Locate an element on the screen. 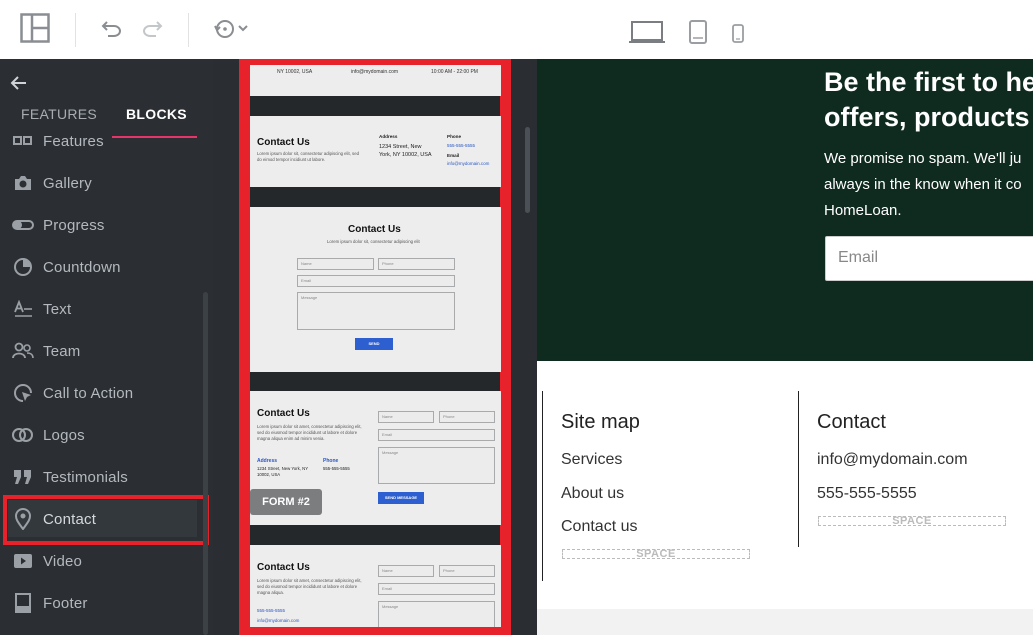 This screenshot has height=635, width=1033. sidebar-item-features: Features is located at coordinates (106, 141).